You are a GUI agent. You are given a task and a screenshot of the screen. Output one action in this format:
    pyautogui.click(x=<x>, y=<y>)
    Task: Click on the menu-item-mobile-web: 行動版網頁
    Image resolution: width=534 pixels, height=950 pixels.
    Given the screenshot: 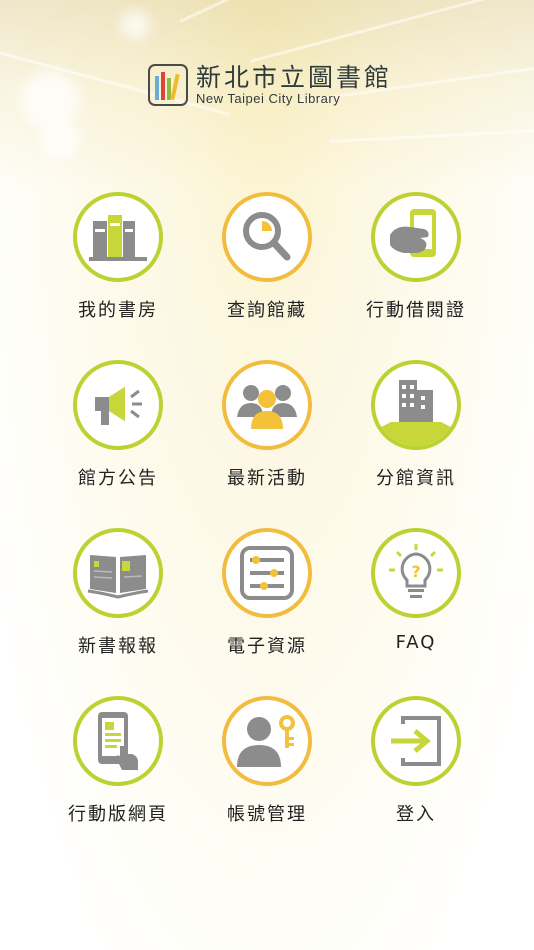 What is the action you would take?
    pyautogui.click(x=118, y=761)
    